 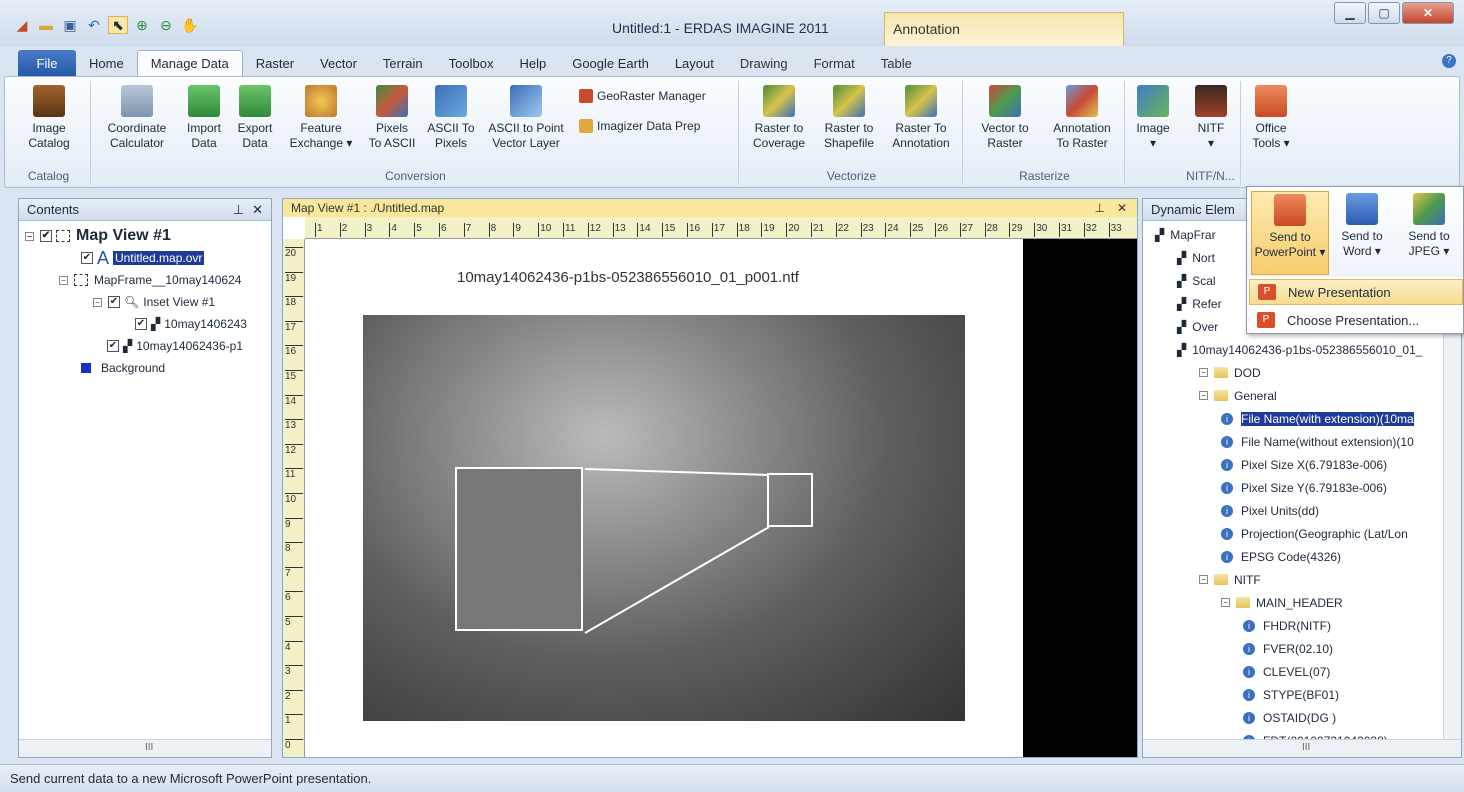 I want to click on open-folder-icon: ▬, so click(x=46, y=25).